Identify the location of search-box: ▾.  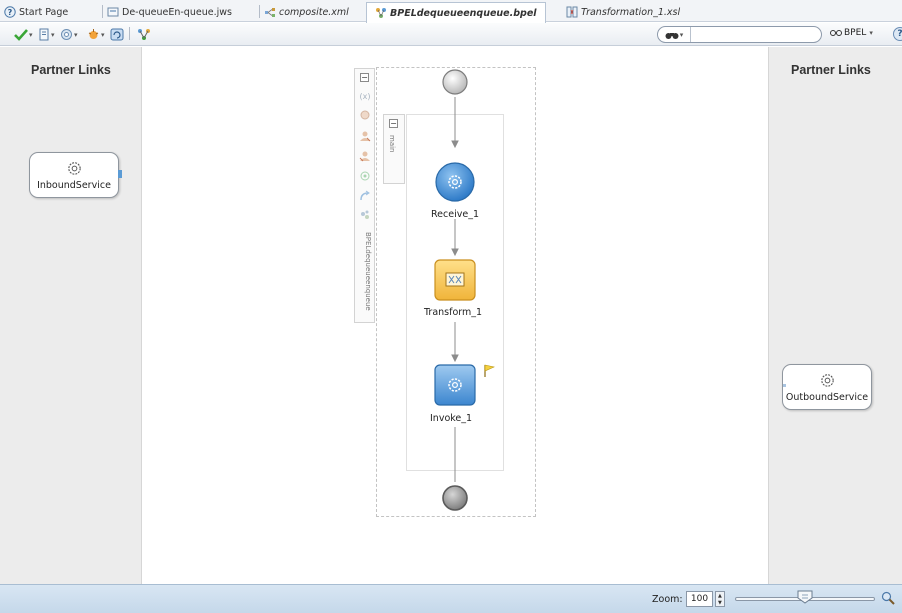
(739, 34).